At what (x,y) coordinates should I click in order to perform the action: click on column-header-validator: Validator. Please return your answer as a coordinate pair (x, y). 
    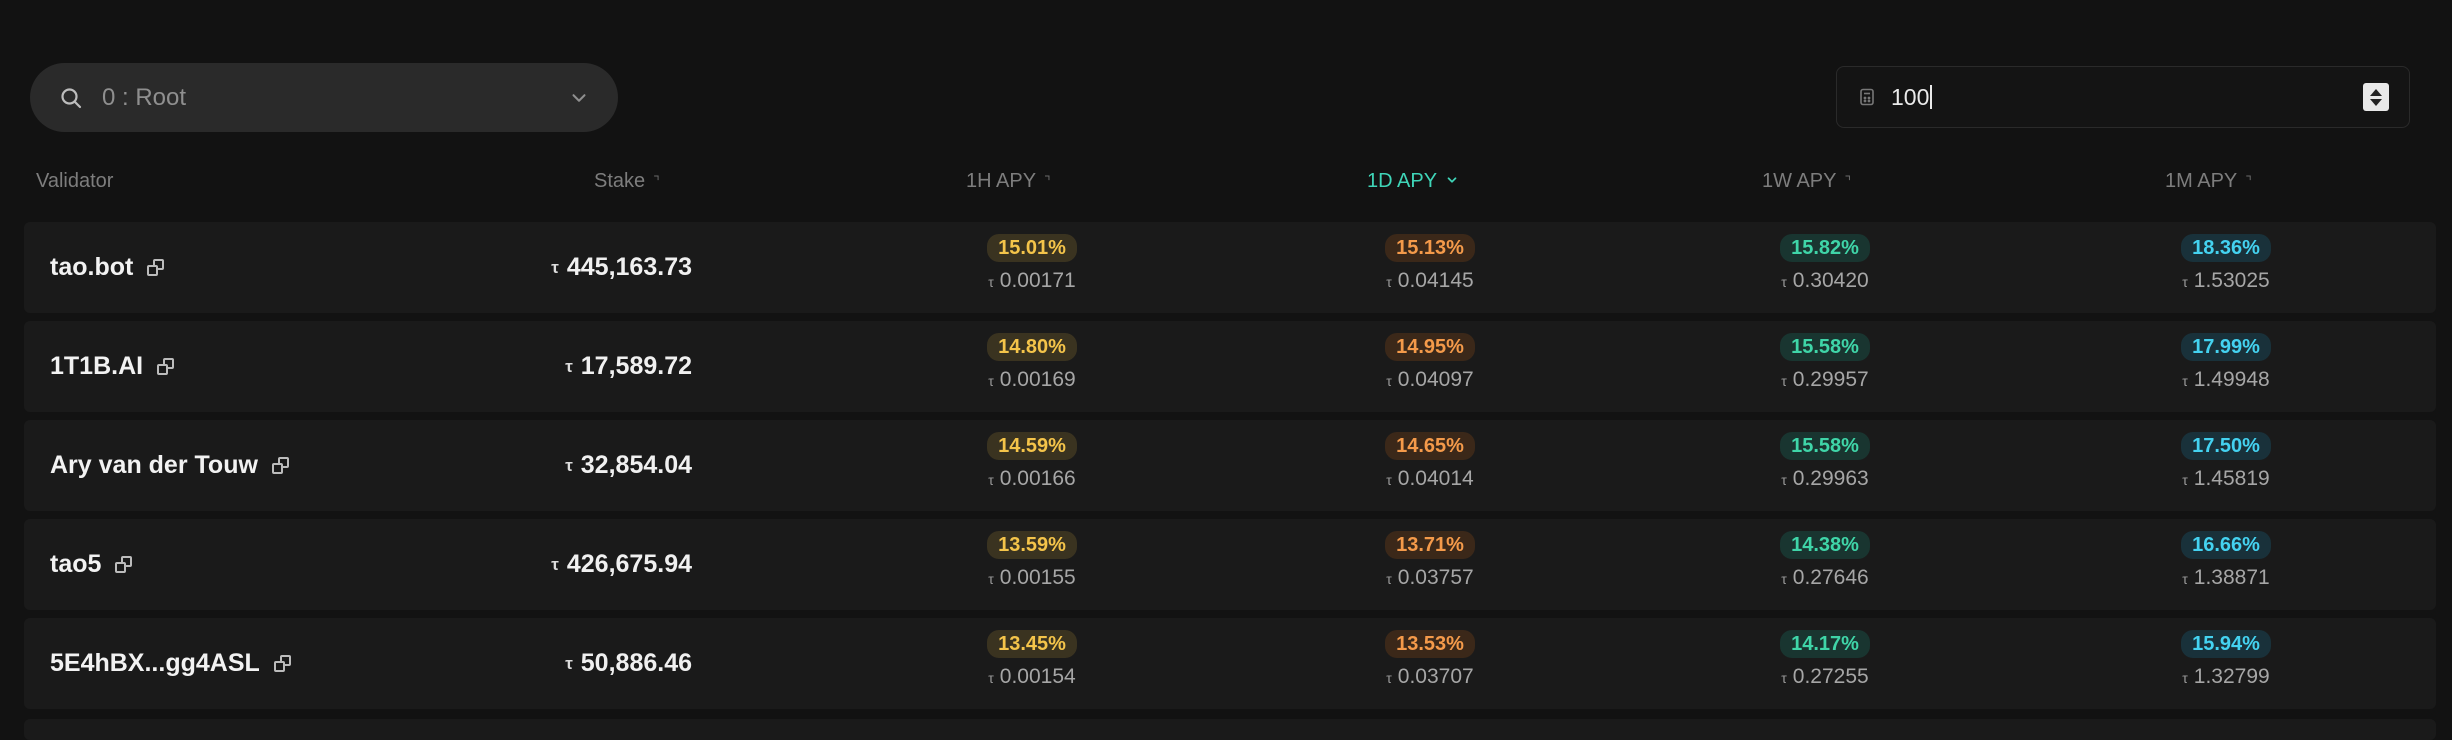
    Looking at the image, I should click on (74, 181).